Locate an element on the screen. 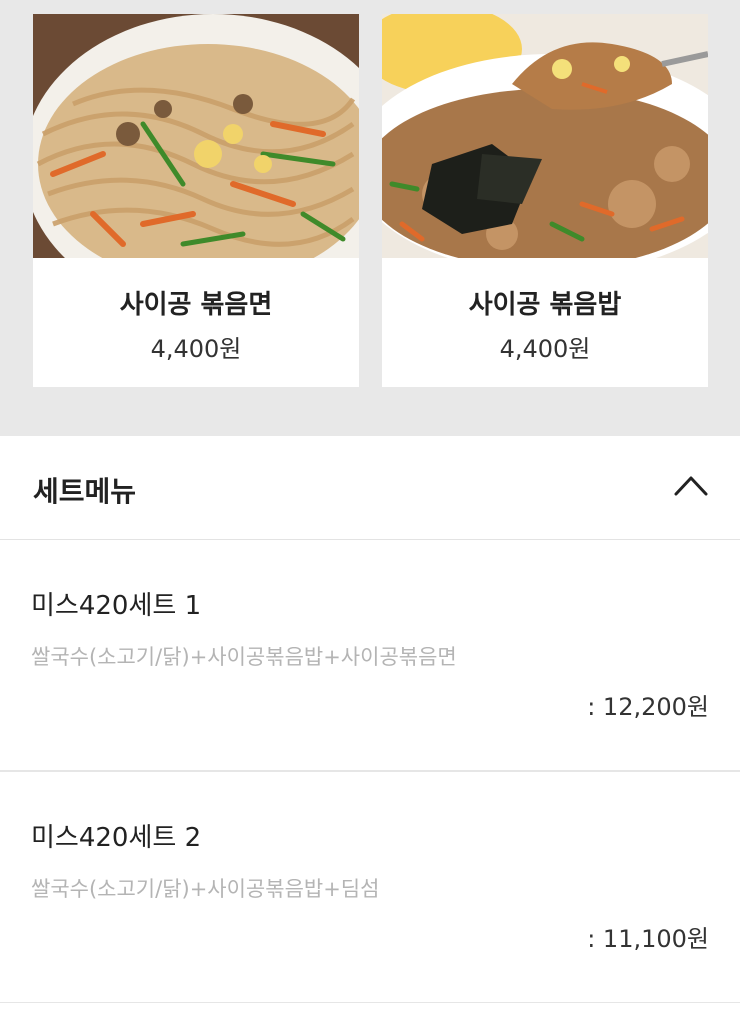  menu-card-name: 사이공 볶음밥 is located at coordinates (545, 305).